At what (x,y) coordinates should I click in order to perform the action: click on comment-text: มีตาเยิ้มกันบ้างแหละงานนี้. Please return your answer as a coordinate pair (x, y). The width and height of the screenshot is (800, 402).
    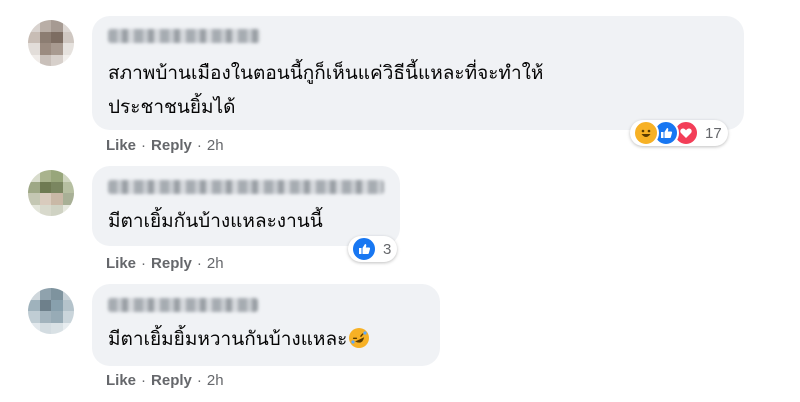
    Looking at the image, I should click on (215, 221).